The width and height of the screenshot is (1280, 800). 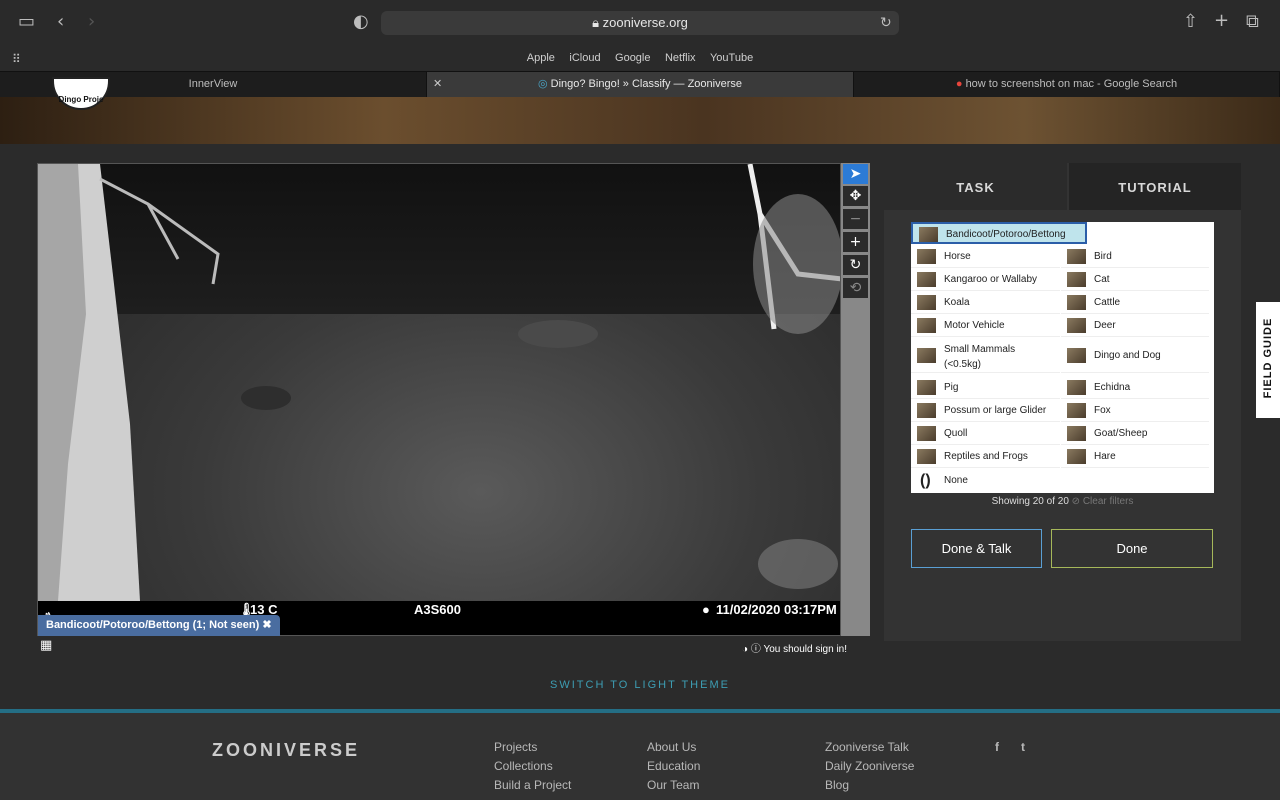 What do you see at coordinates (855, 265) in the screenshot?
I see `rotate-icon: ↻` at bounding box center [855, 265].